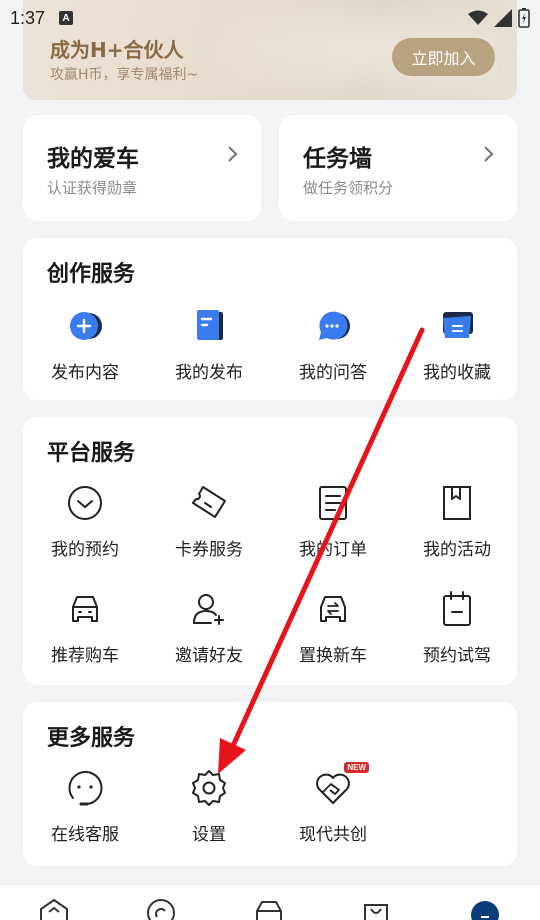 This screenshot has height=920, width=540. Describe the element at coordinates (209, 609) in the screenshot. I see `add-user-icon` at that location.